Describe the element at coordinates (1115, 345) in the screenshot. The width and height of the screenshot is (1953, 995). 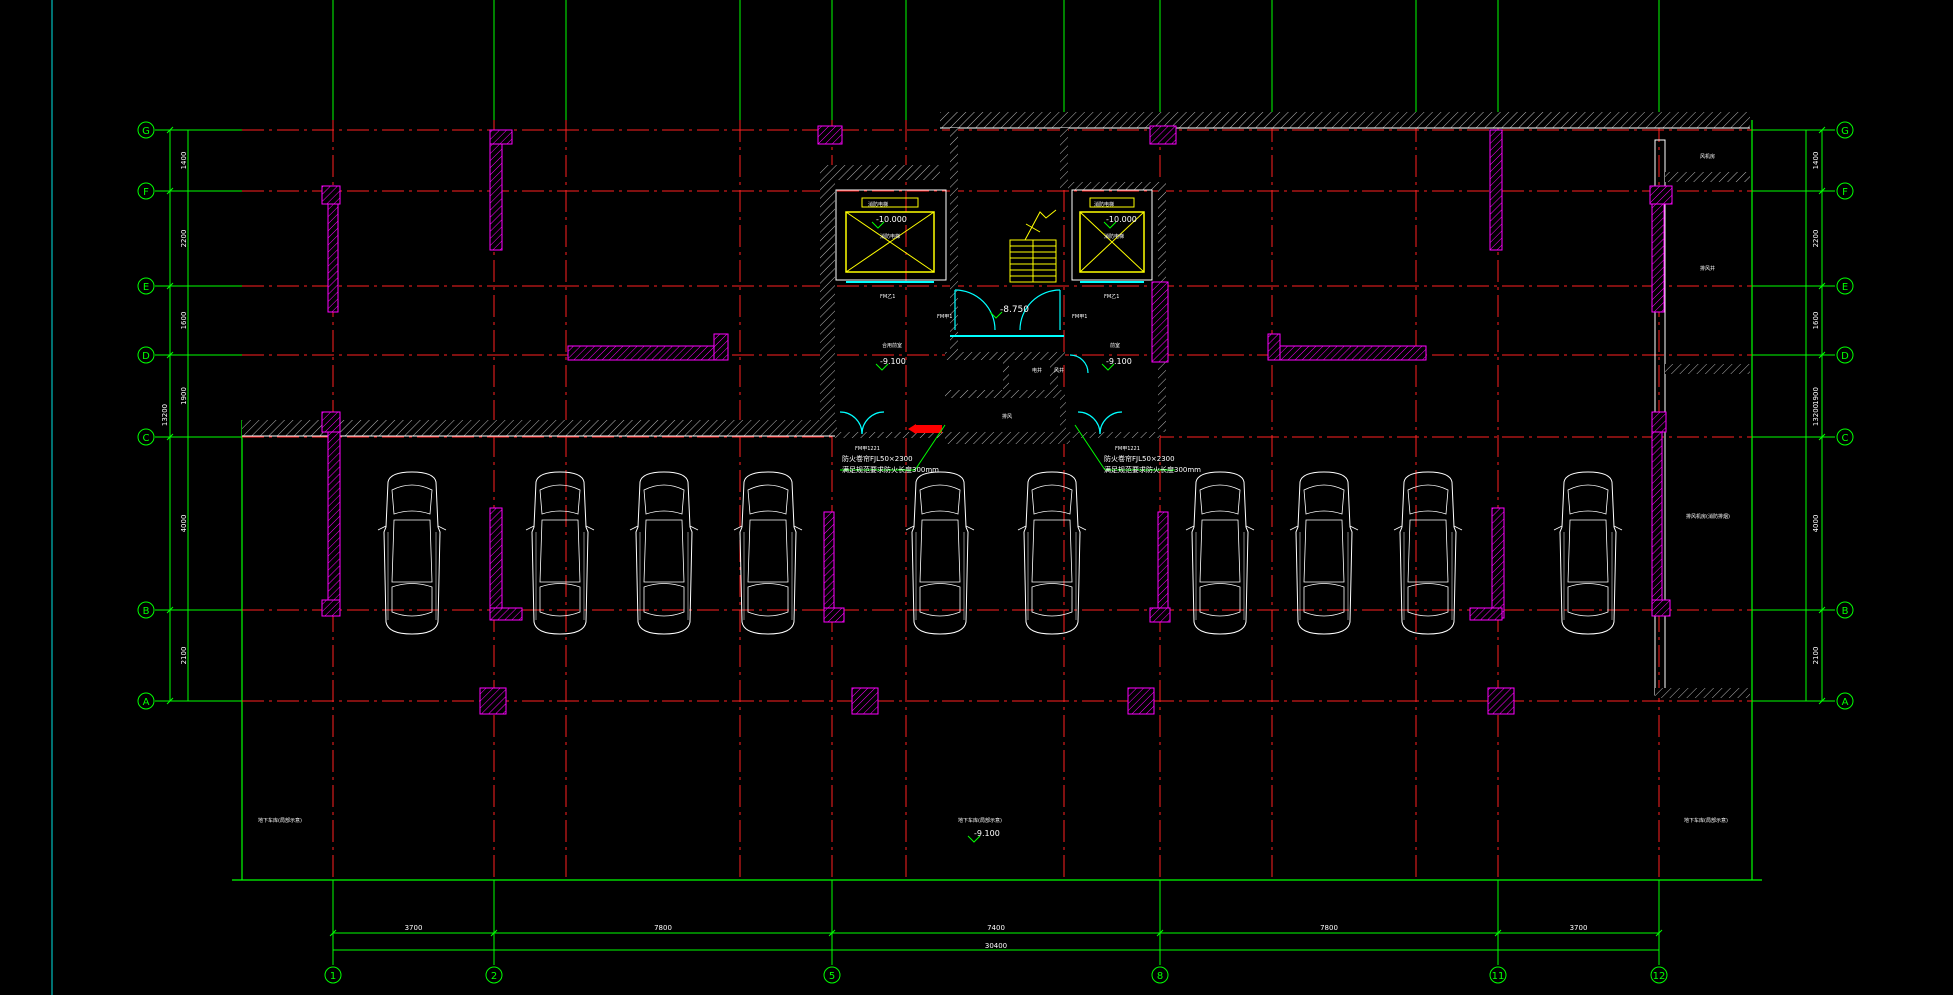
I see `lobby-right-label: 前室` at that location.